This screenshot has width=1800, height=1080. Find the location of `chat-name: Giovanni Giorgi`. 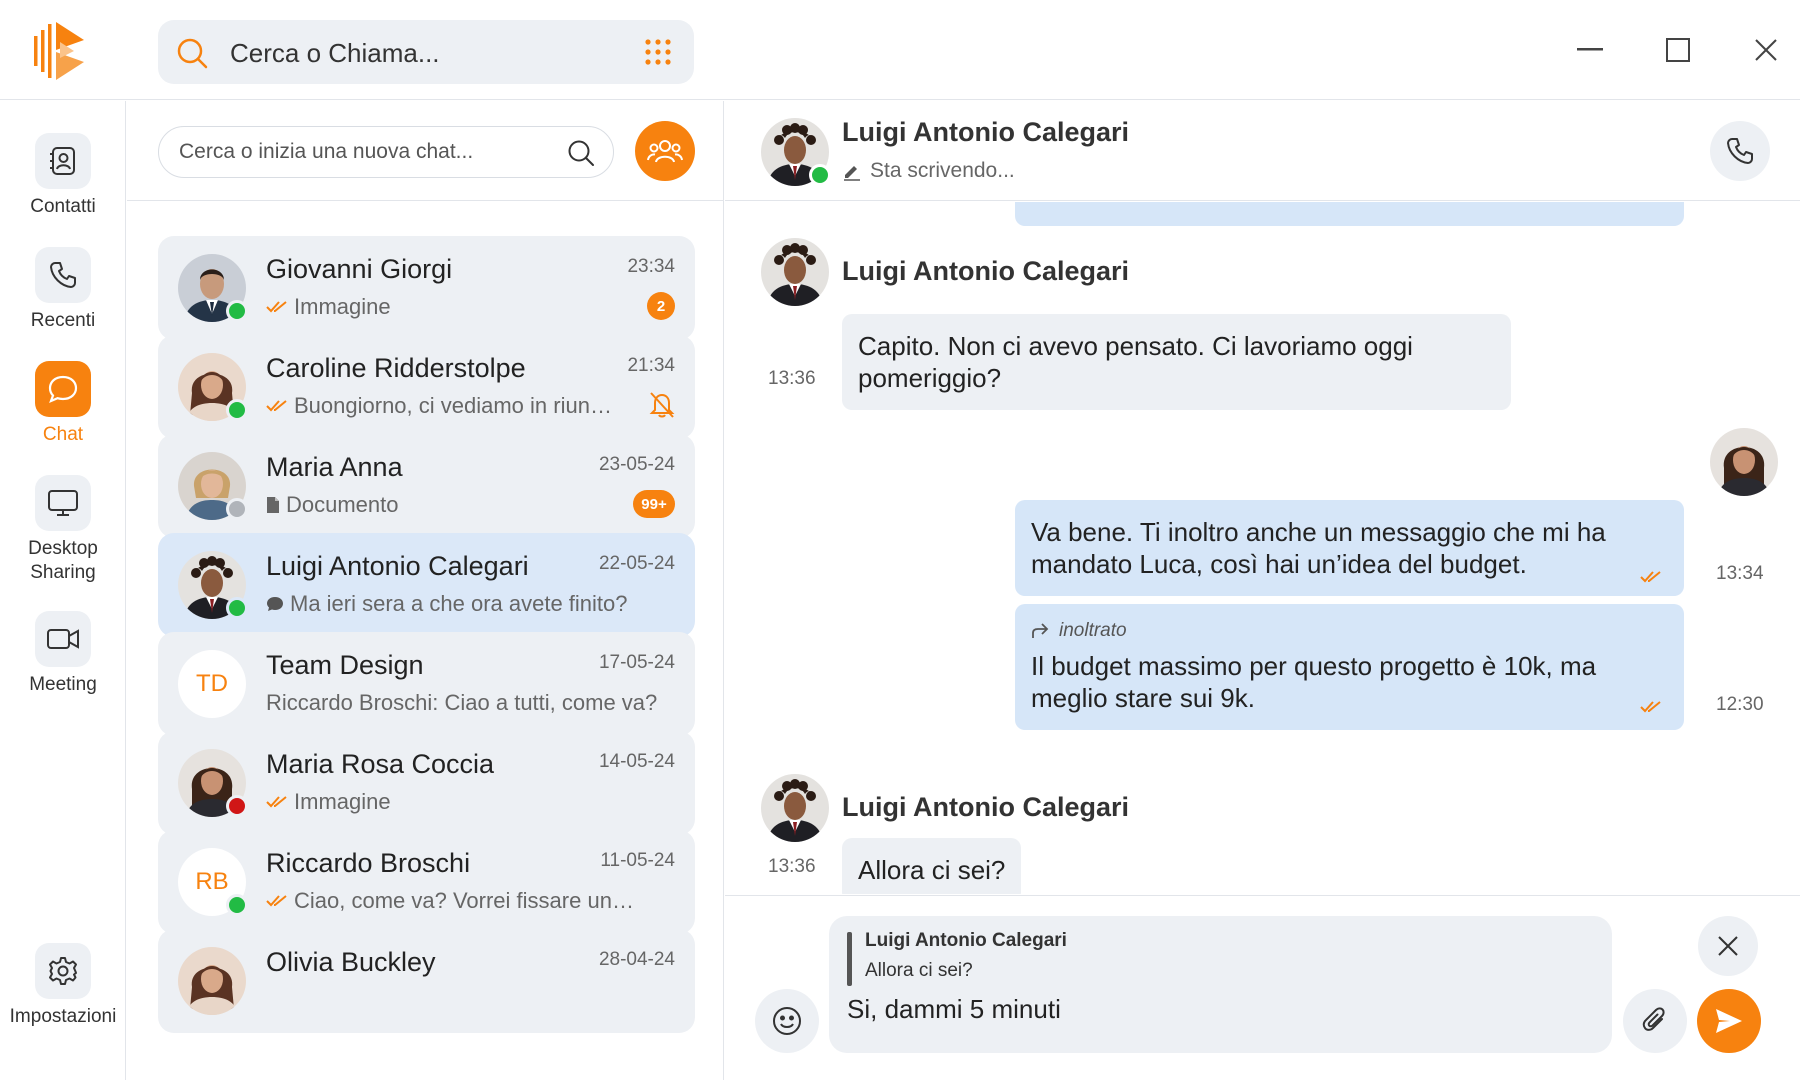

chat-name: Giovanni Giorgi is located at coordinates (359, 269).